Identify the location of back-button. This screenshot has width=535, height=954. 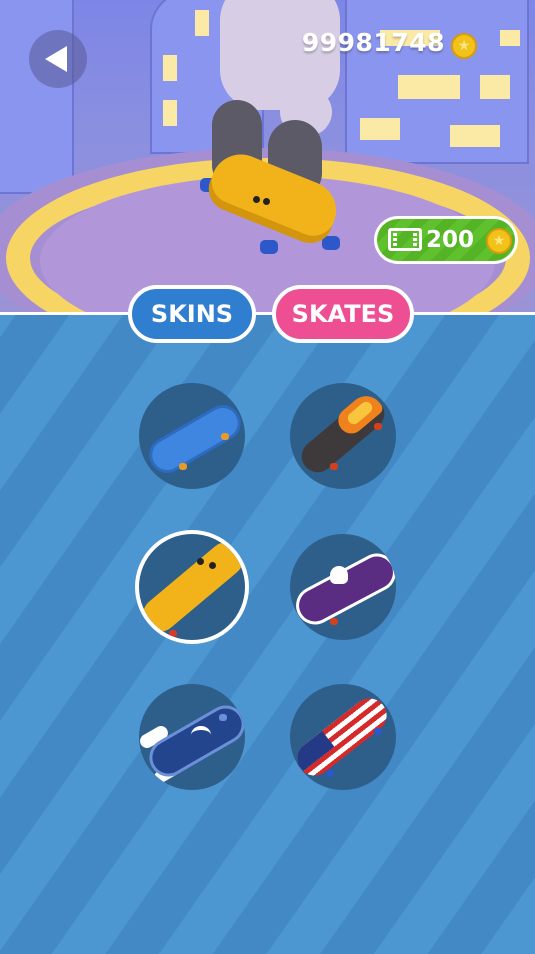
(58, 59).